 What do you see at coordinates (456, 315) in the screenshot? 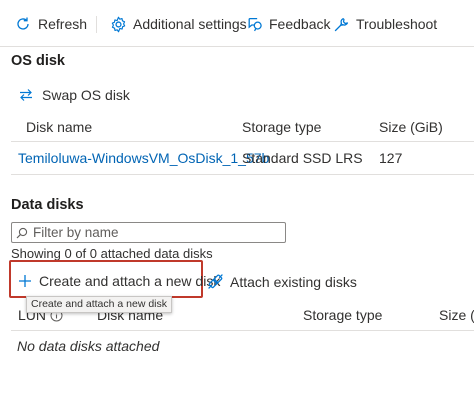
I see `dd-col-size: Size (G` at bounding box center [456, 315].